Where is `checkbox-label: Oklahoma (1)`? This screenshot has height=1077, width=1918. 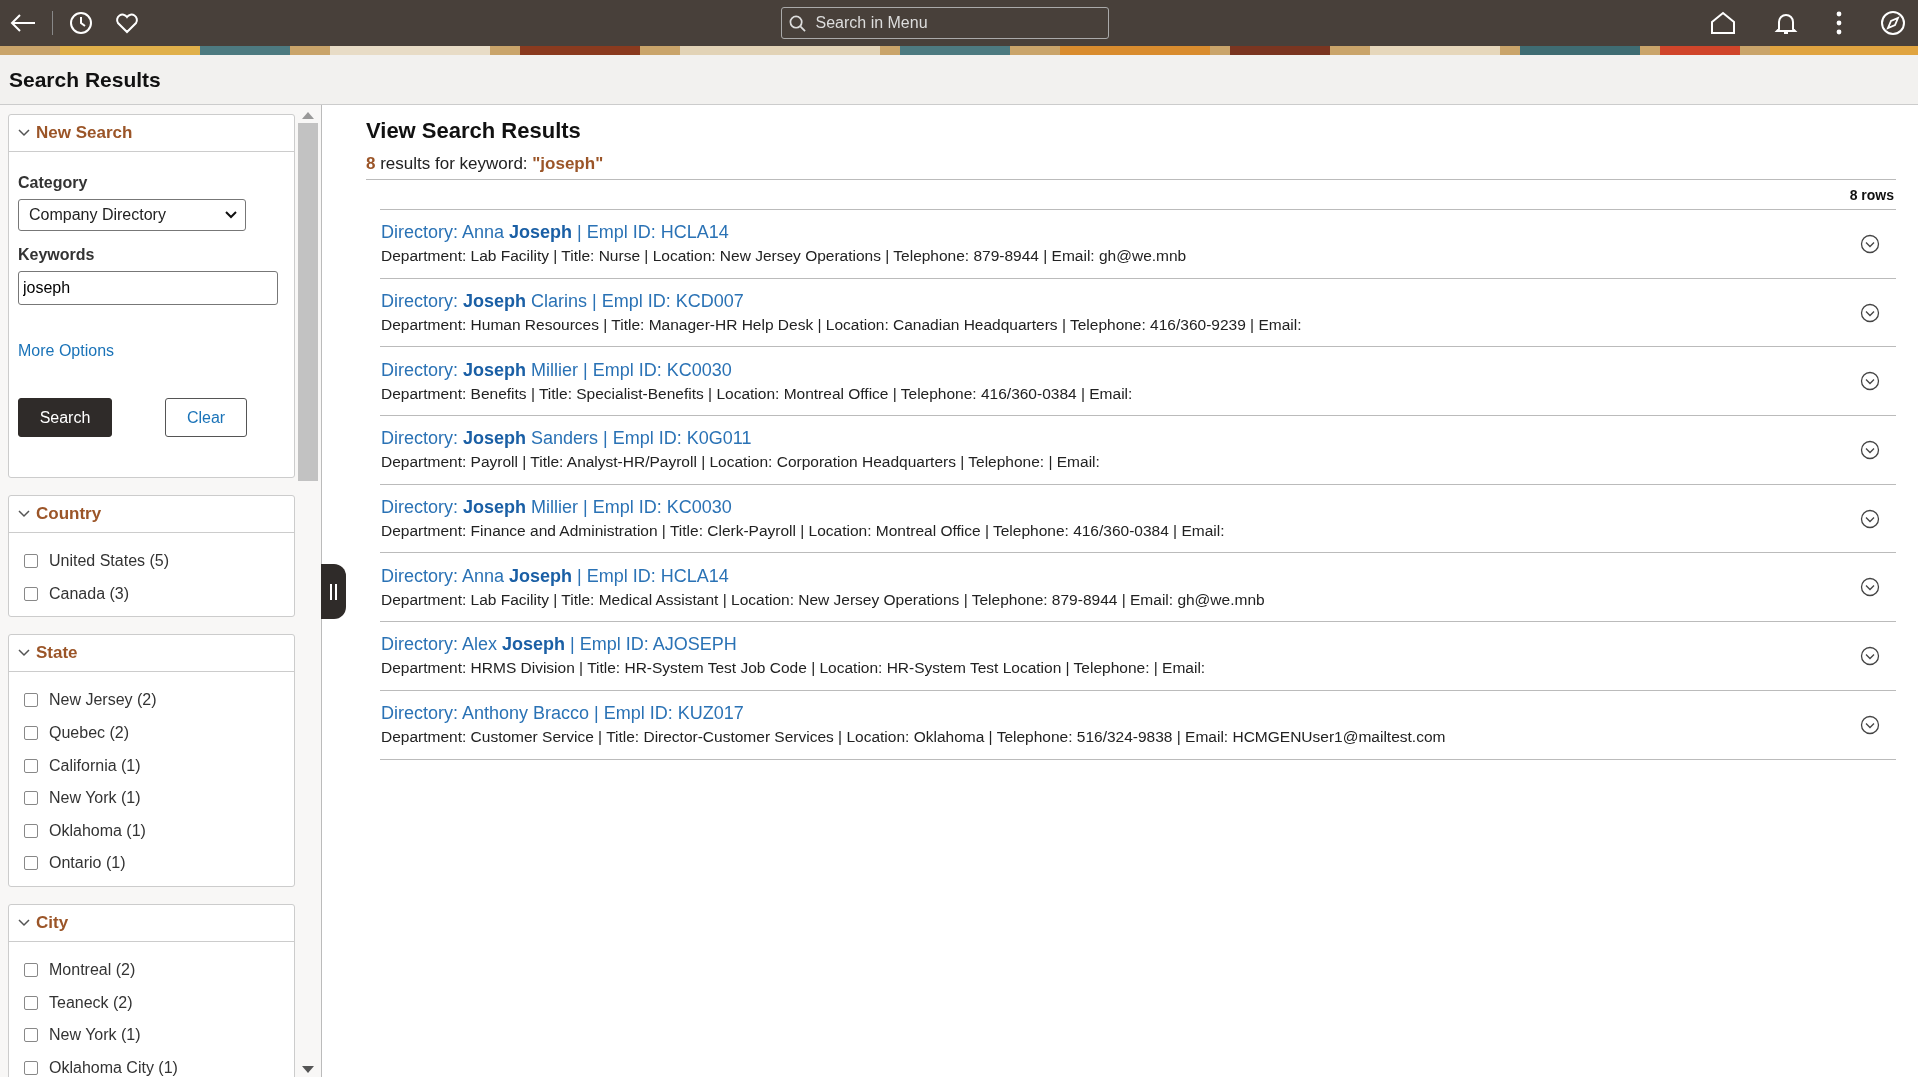 checkbox-label: Oklahoma (1) is located at coordinates (97, 830).